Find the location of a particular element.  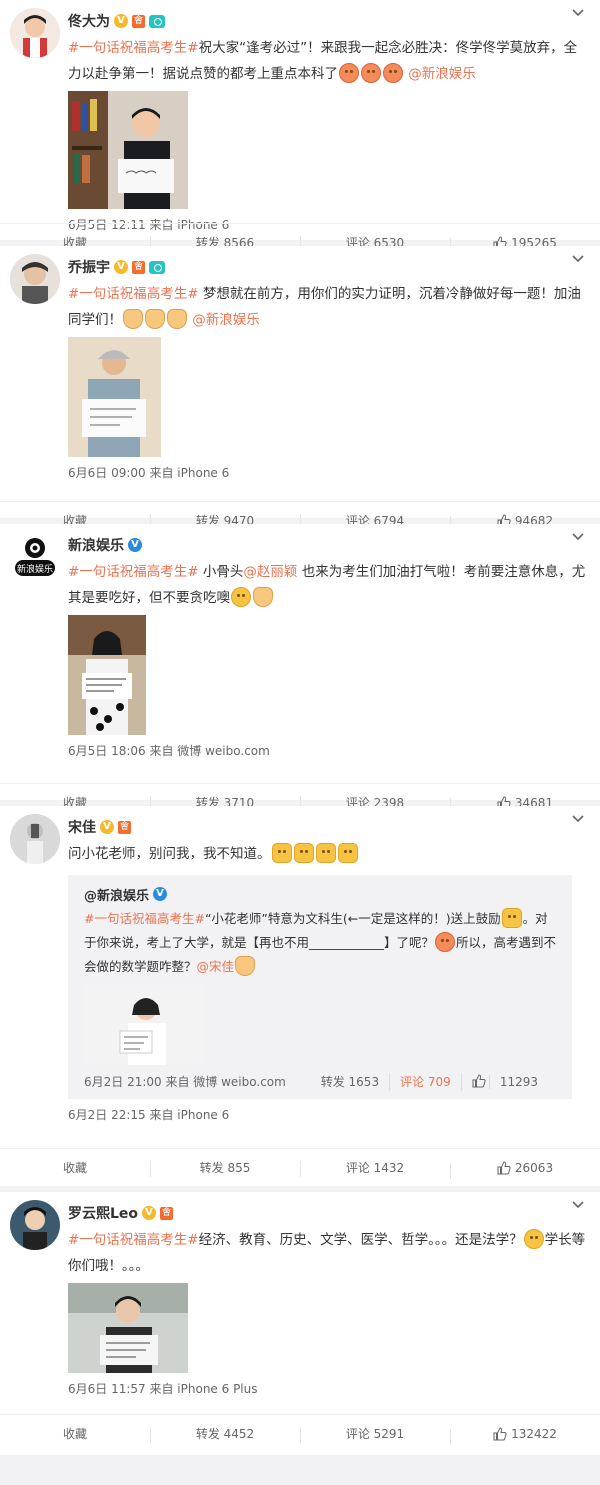

repost-button: 转发 4452 is located at coordinates (225, 1434).